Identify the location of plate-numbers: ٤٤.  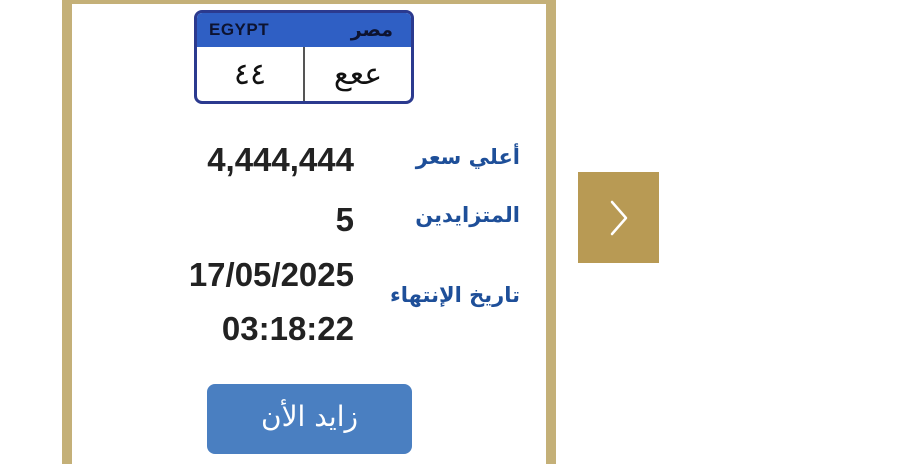
(250, 74).